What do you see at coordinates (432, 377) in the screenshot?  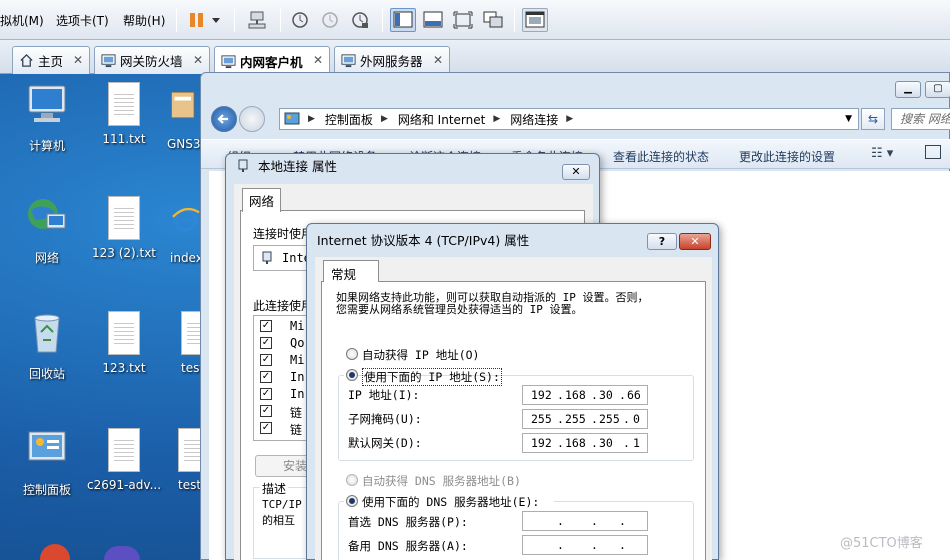 I see `manual-ip-label: 使用下面的 IP 地址(S):` at bounding box center [432, 377].